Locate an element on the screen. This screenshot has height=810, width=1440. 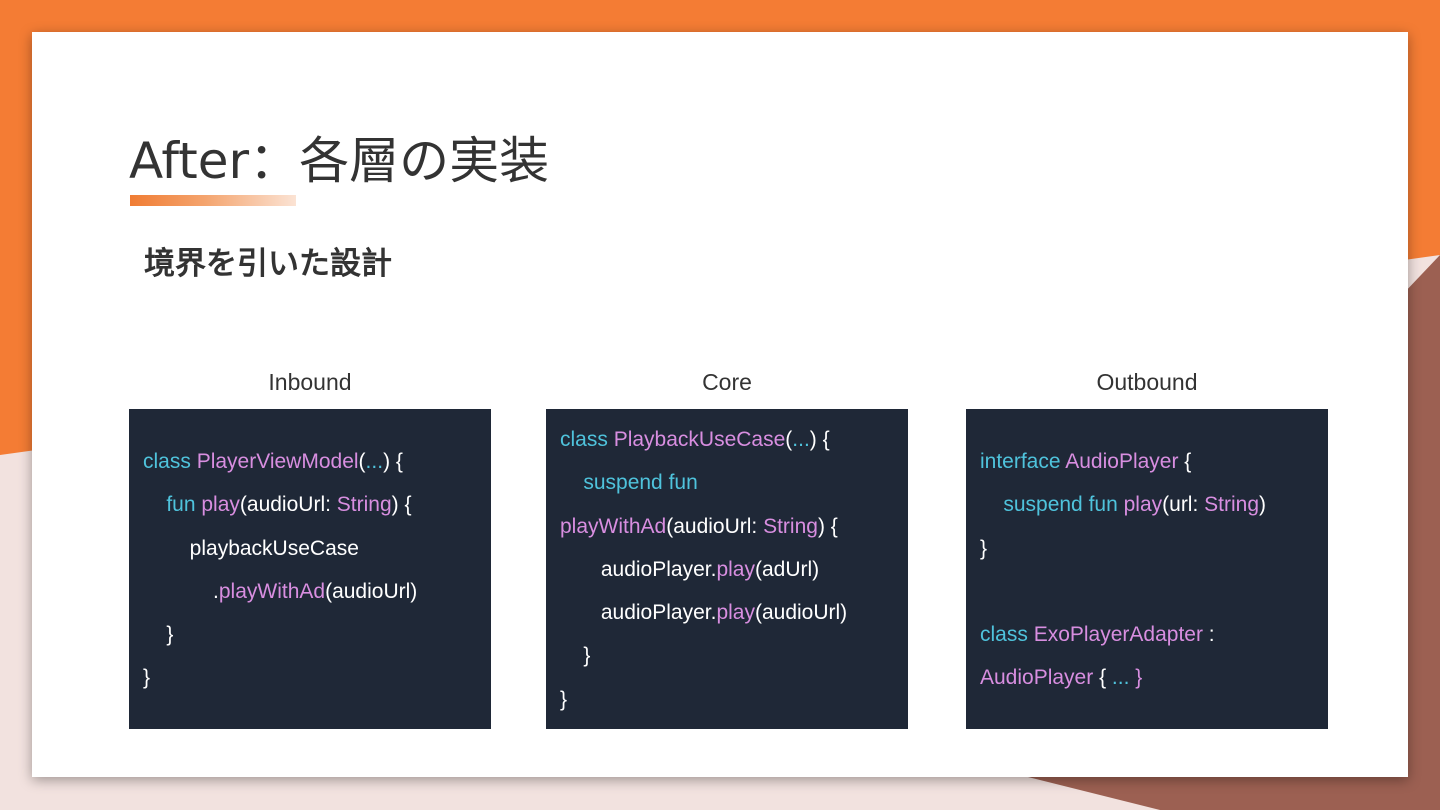
code-line: suspend fun play(url: String) is located at coordinates (1154, 504).